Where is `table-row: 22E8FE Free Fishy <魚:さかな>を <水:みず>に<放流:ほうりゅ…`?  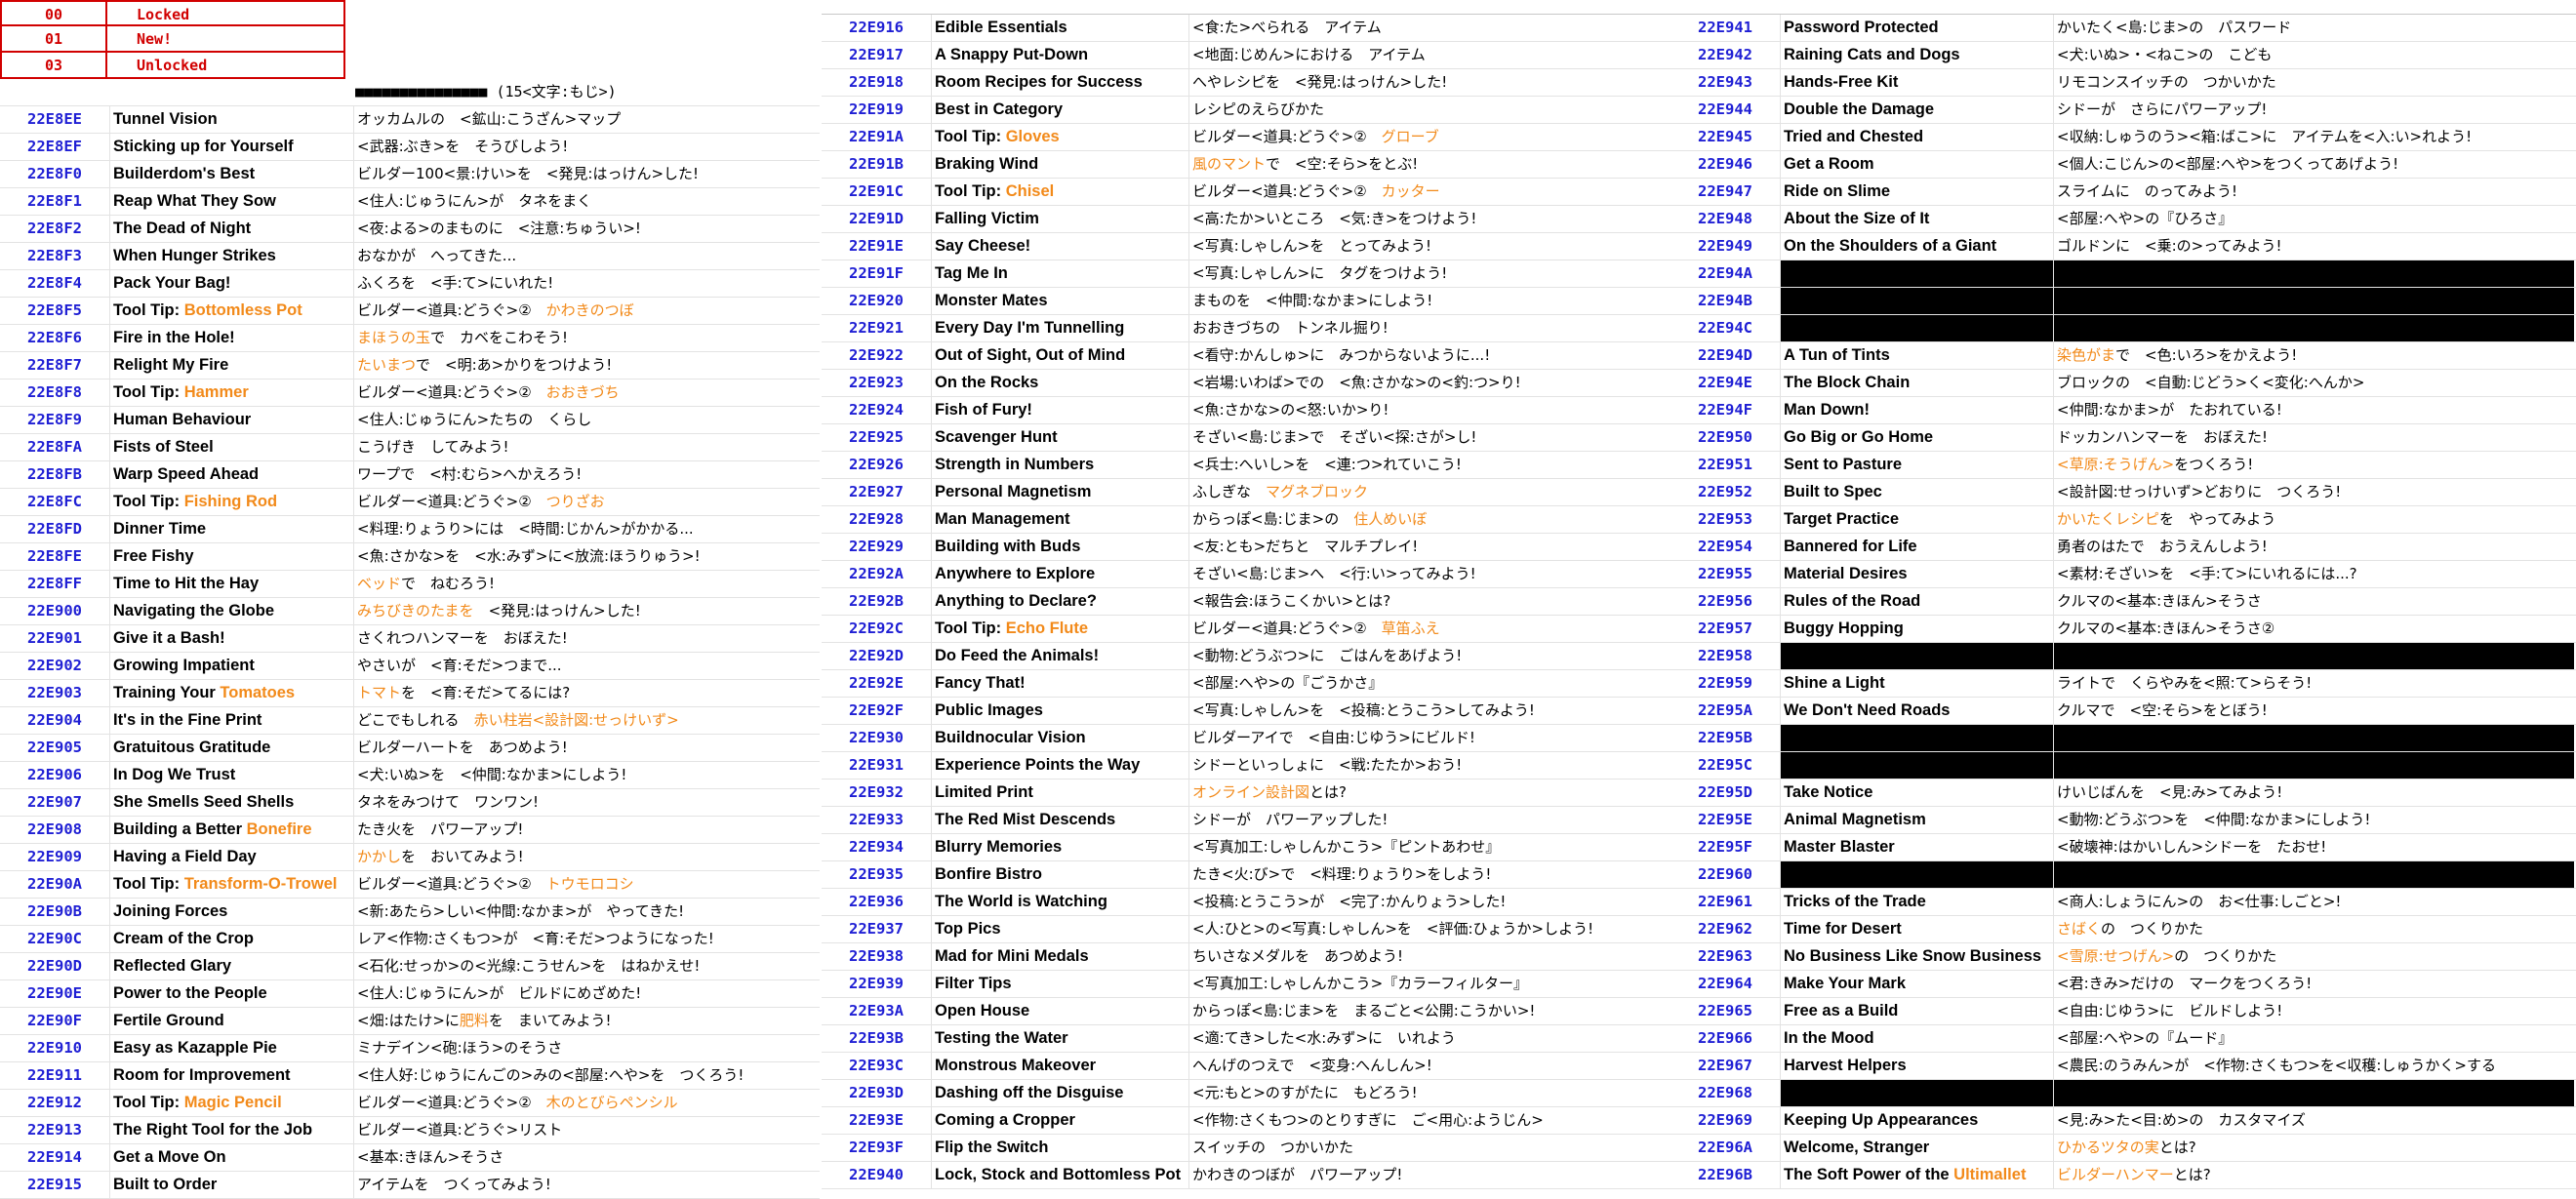
table-row: 22E8FE Free Fishy <魚:さかな>を <水:みず>に<放流:ほうりゅ… is located at coordinates (410, 557).